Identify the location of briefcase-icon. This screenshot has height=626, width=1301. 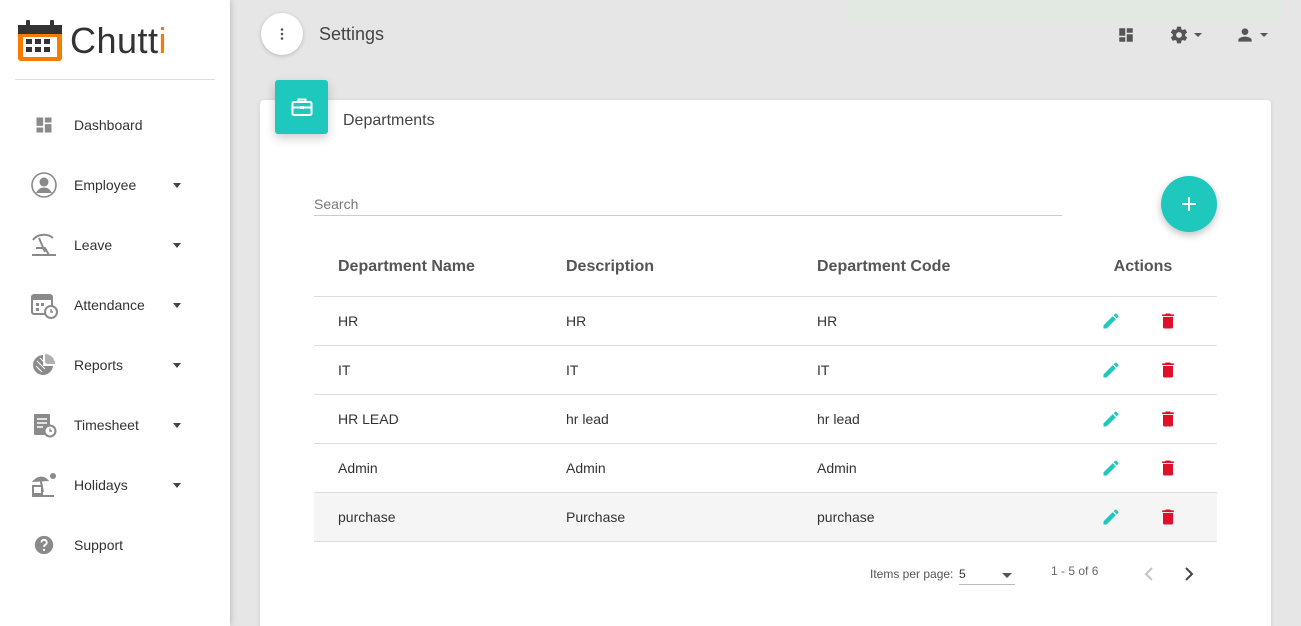
(301, 107).